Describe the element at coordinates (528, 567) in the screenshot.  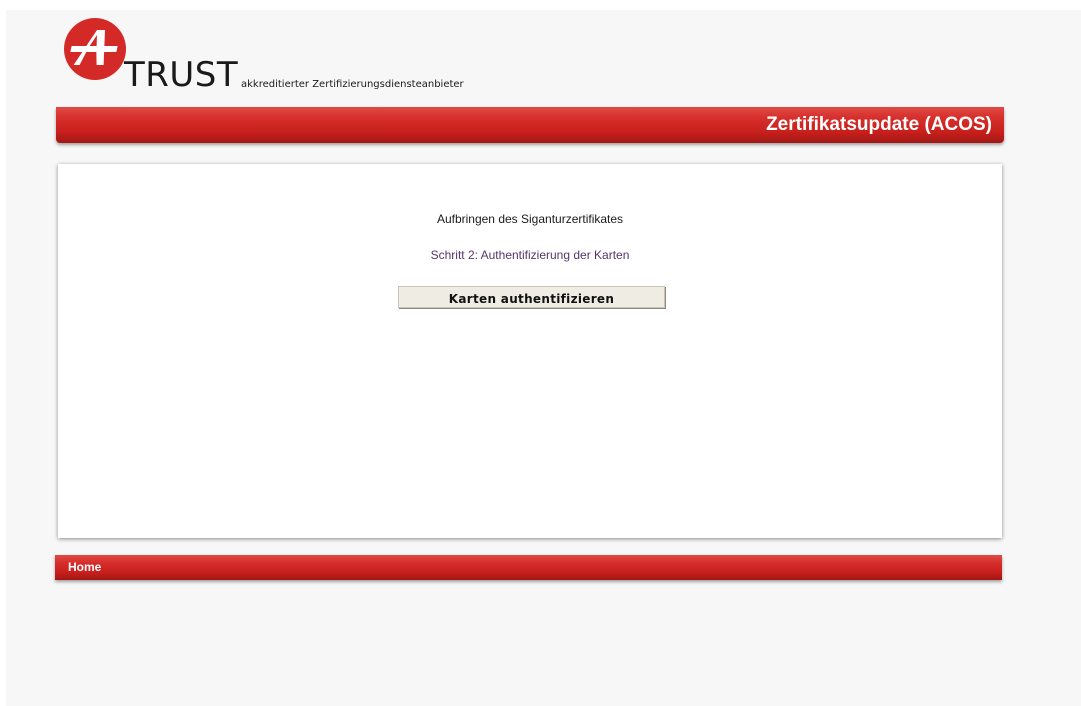
I see `footer-bar: Home` at that location.